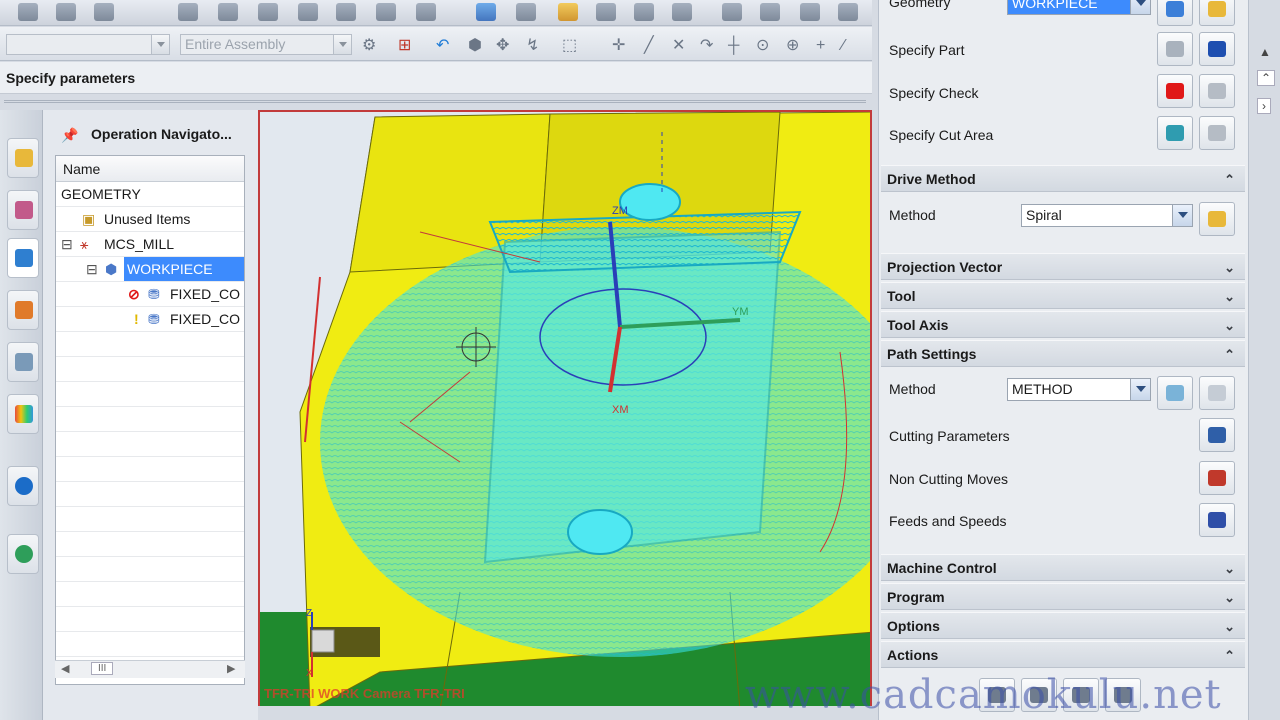 The image size is (1280, 720). Describe the element at coordinates (369, 46) in the screenshot. I see `filter-icon: ⚙` at that location.